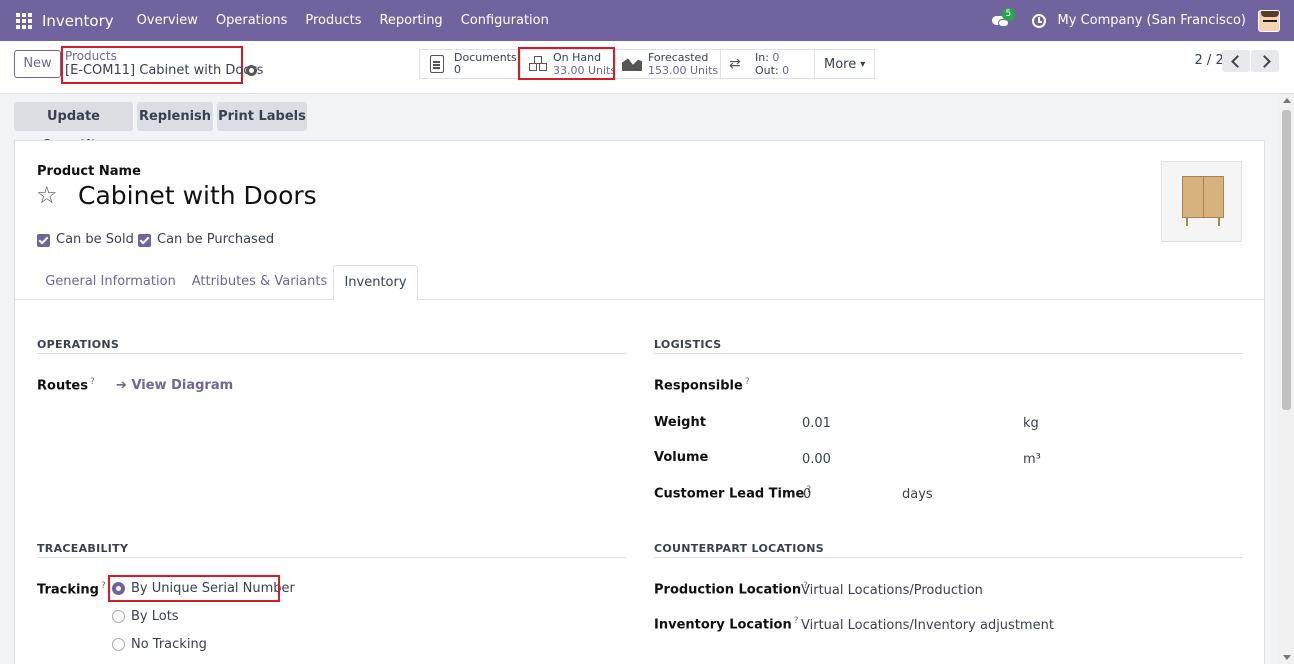 The width and height of the screenshot is (1294, 664). Describe the element at coordinates (786, 70) in the screenshot. I see `out-value: 0` at that location.